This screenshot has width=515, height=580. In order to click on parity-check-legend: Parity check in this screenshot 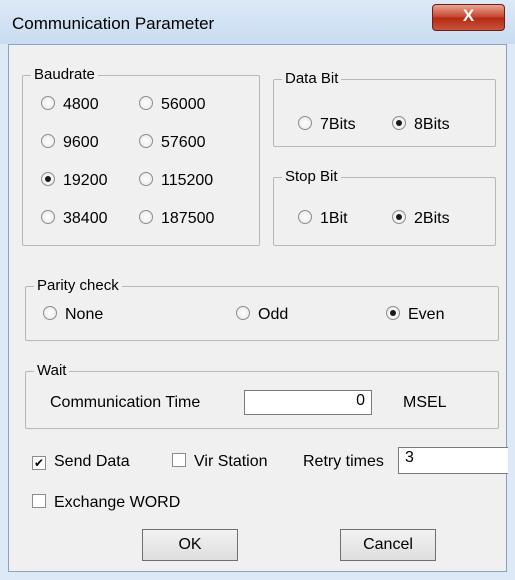, I will do `click(78, 286)`.